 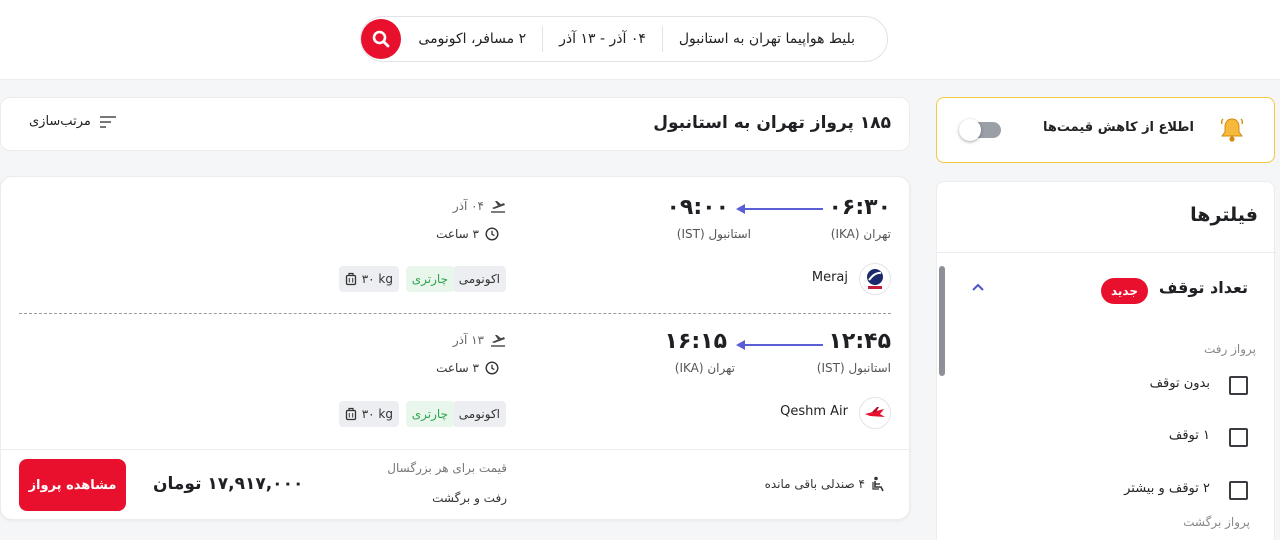 What do you see at coordinates (875, 413) in the screenshot?
I see `qeshm-air-logo` at bounding box center [875, 413].